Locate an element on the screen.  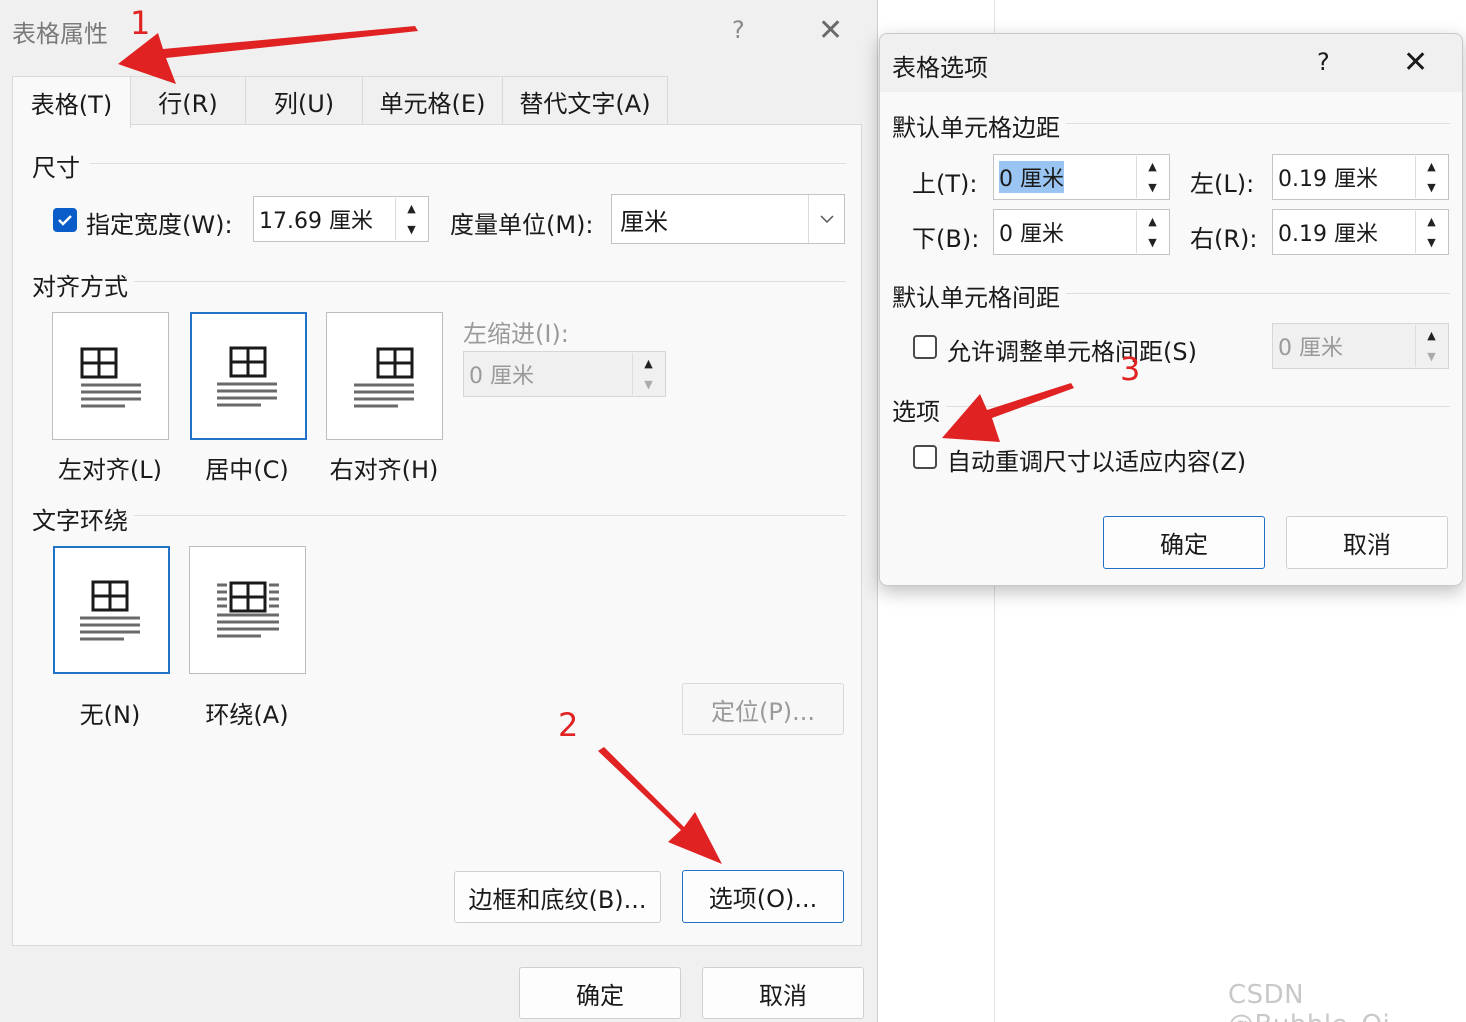
wrap-none-icon is located at coordinates (110, 610).